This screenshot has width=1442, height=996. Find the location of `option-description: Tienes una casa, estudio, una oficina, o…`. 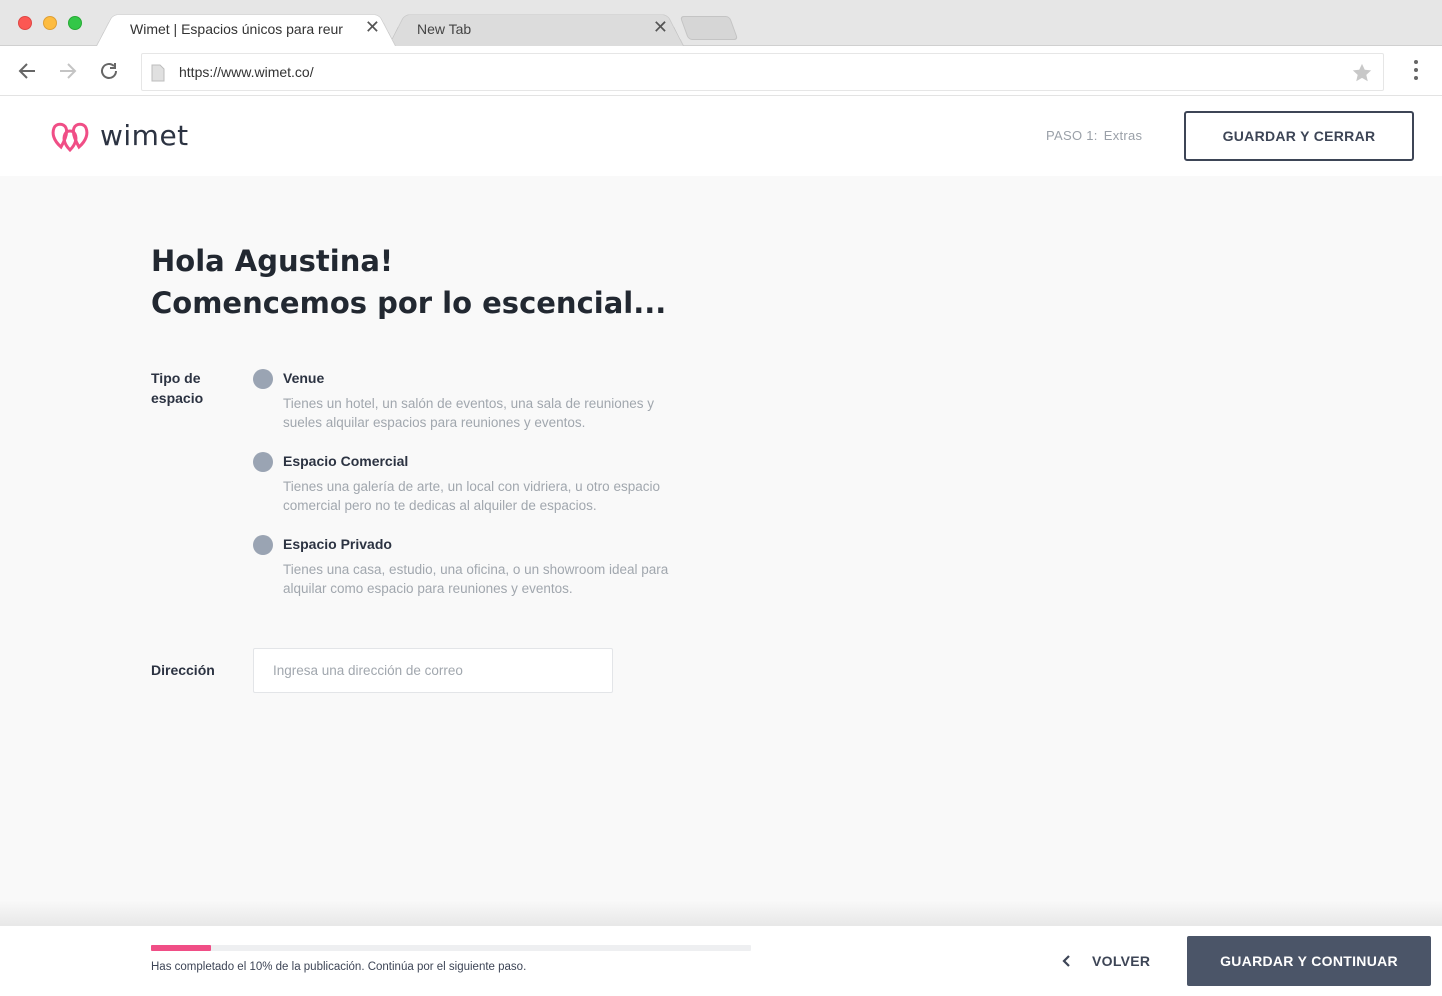

option-description: Tienes una casa, estudio, una oficina, o… is located at coordinates (476, 579).